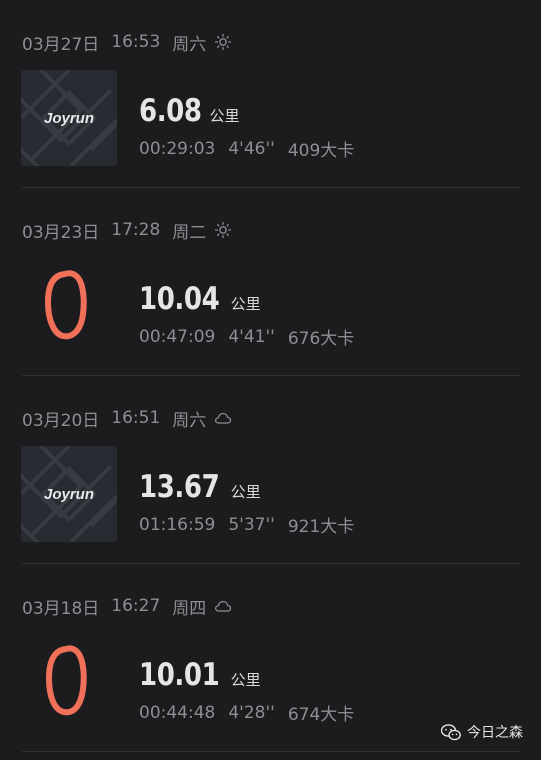 The width and height of the screenshot is (541, 760). I want to click on pace: 4'41'', so click(251, 336).